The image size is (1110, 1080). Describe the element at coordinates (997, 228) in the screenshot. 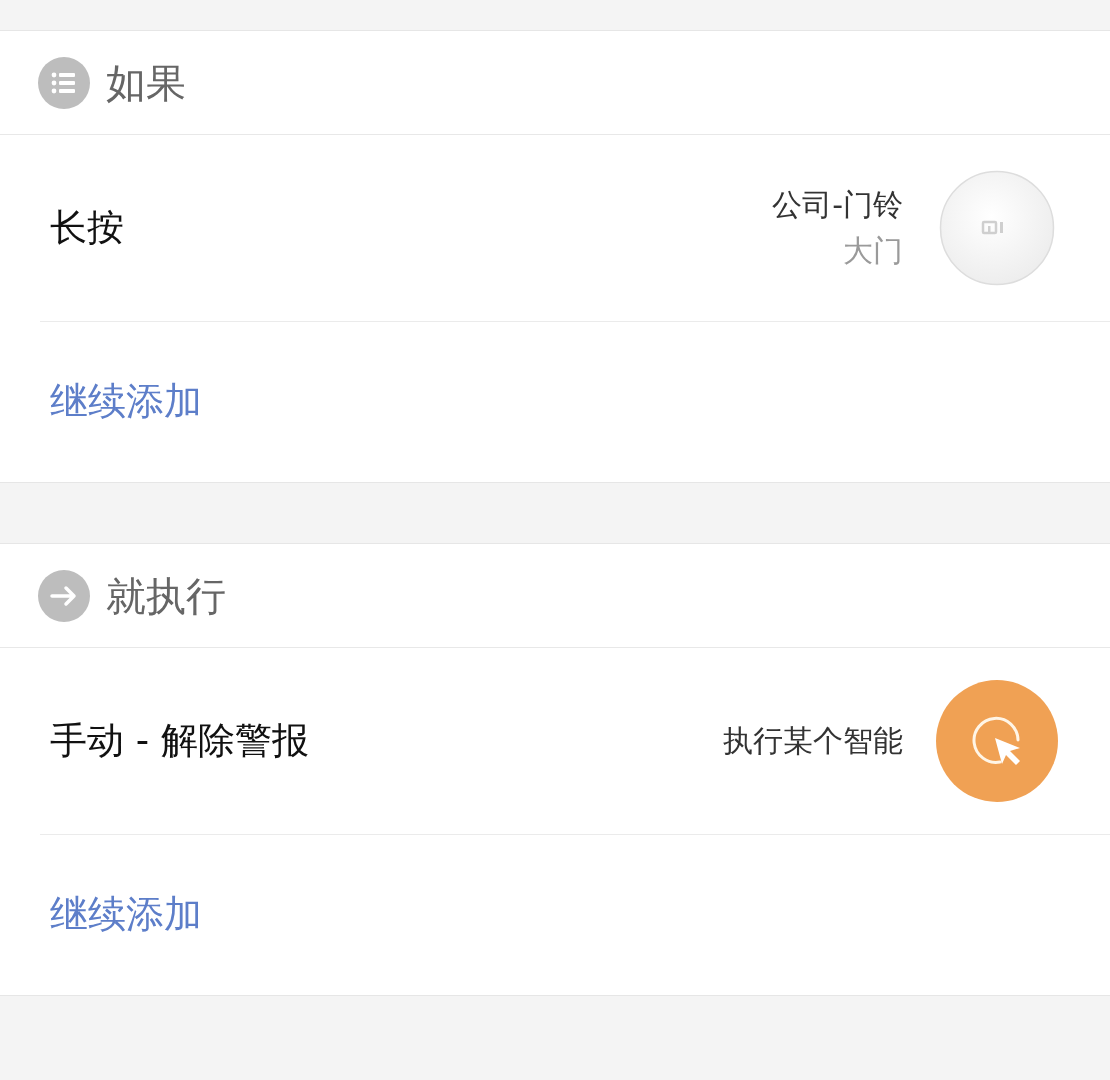

I see `round-button-device-icon` at that location.